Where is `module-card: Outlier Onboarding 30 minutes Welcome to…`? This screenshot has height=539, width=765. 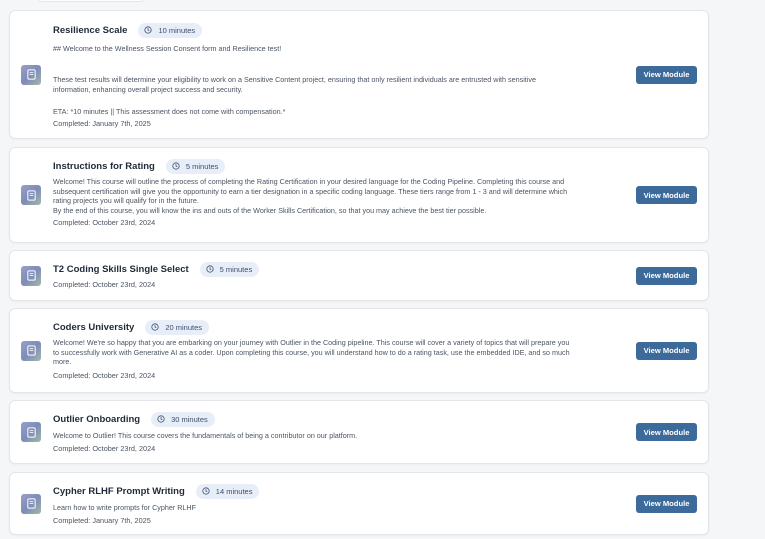 module-card: Outlier Onboarding 30 minutes Welcome to… is located at coordinates (359, 432).